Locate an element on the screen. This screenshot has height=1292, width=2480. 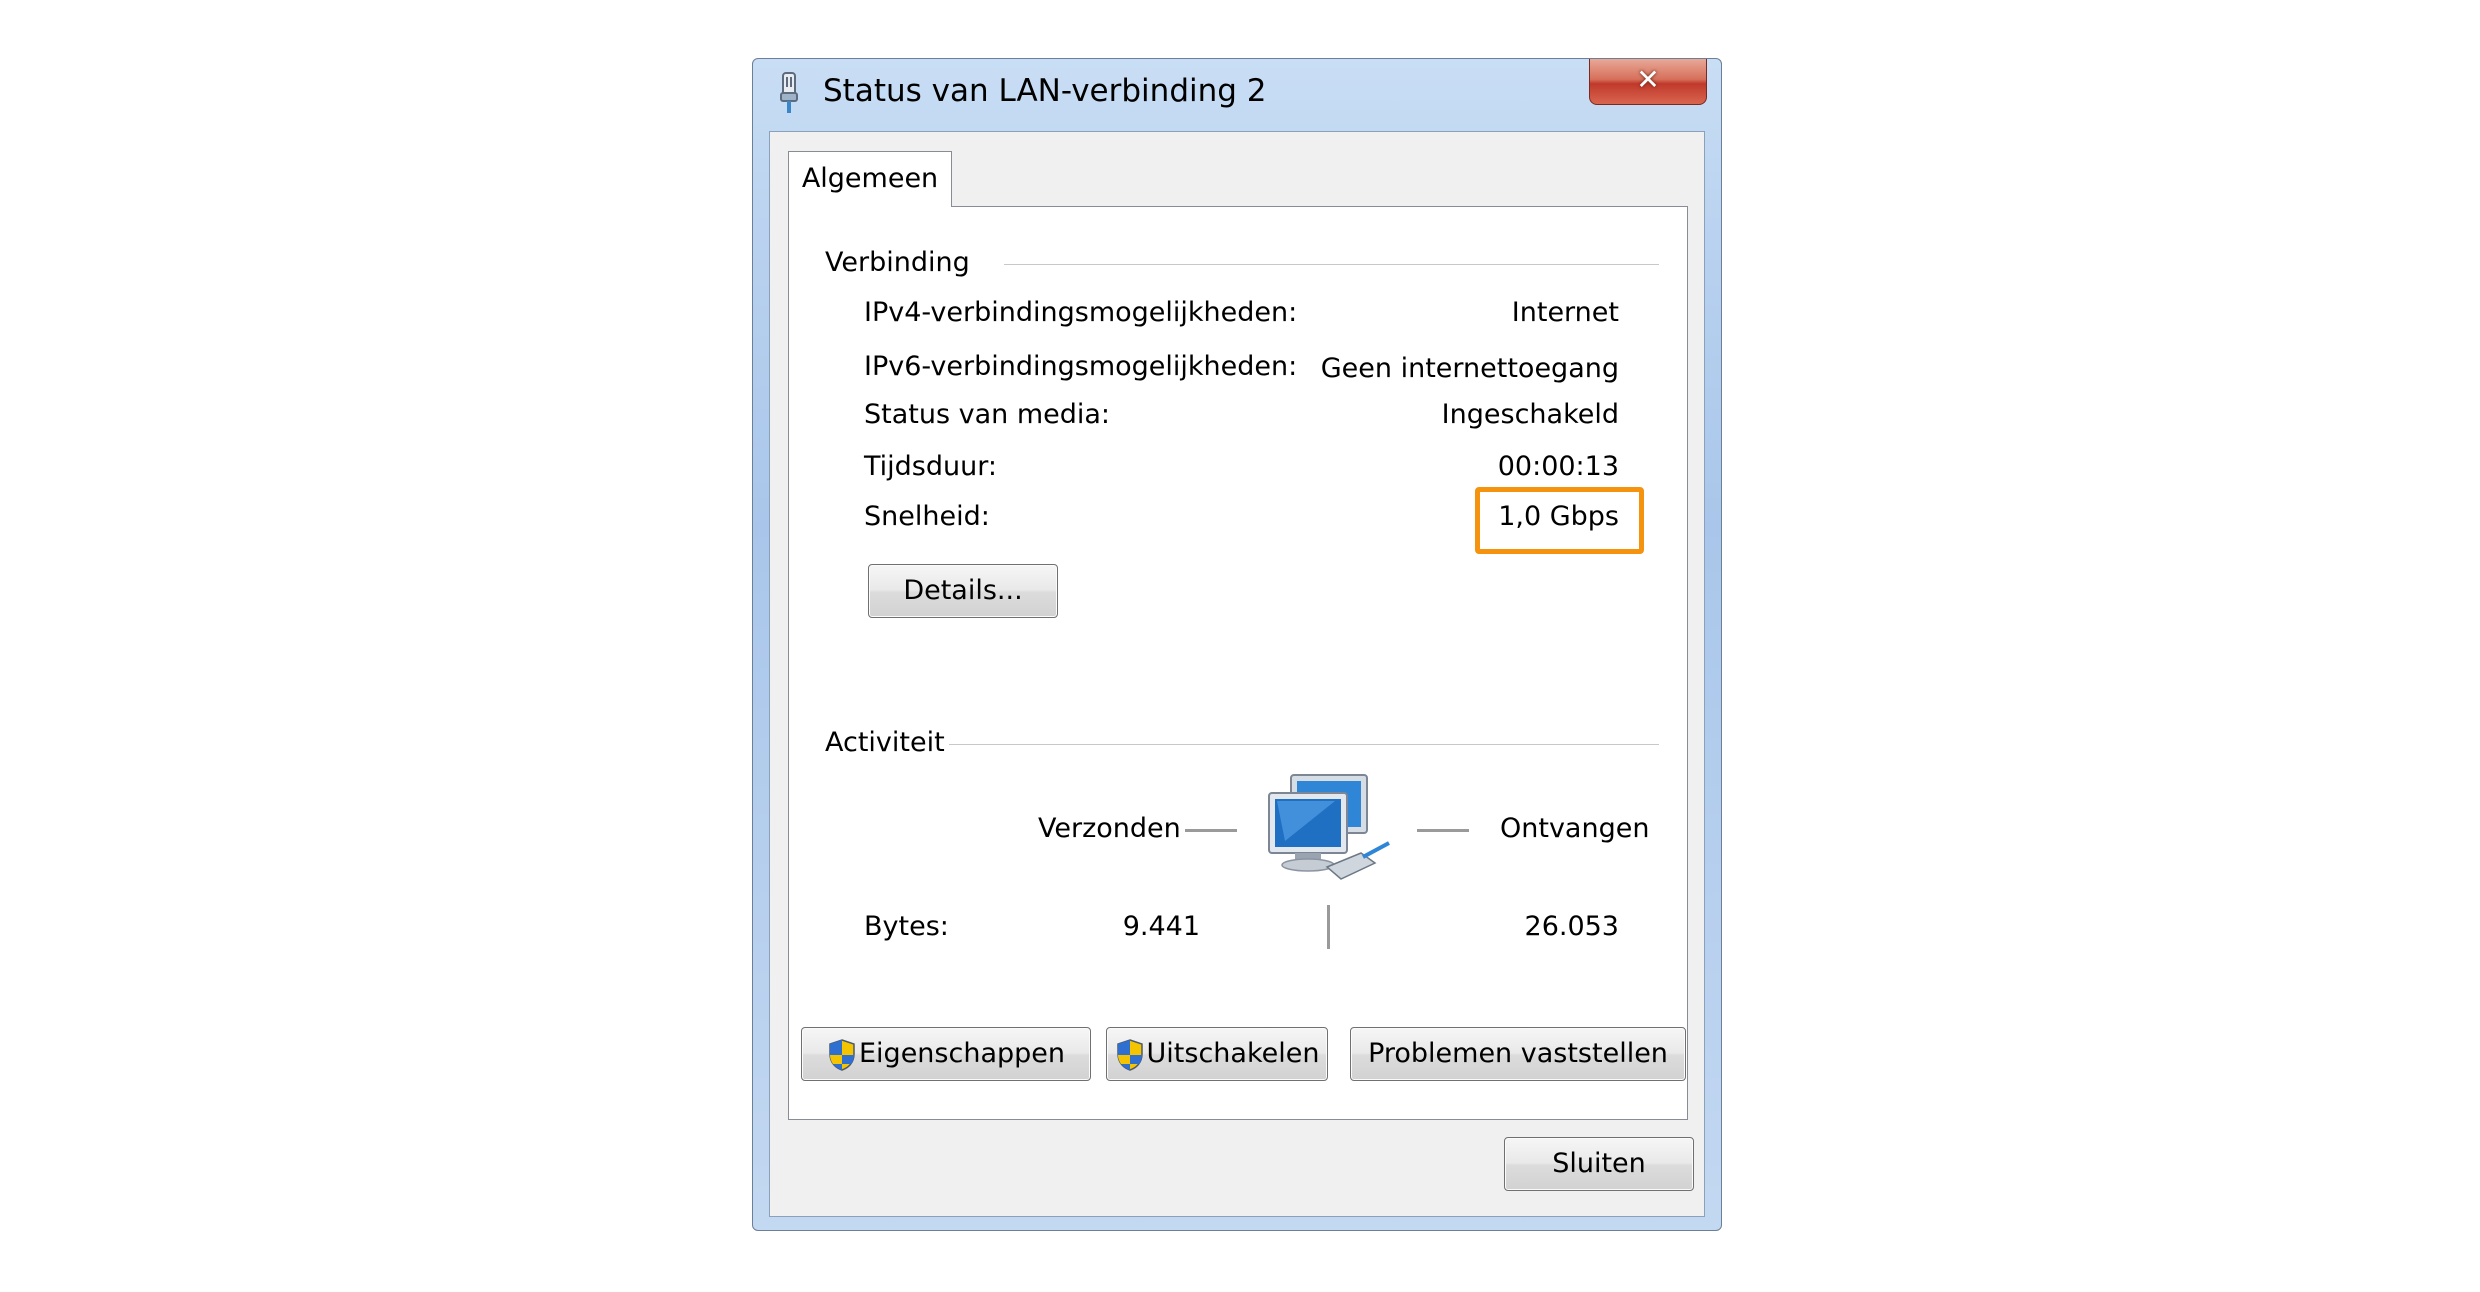
sent-label: Verzonden is located at coordinates (1109, 828).